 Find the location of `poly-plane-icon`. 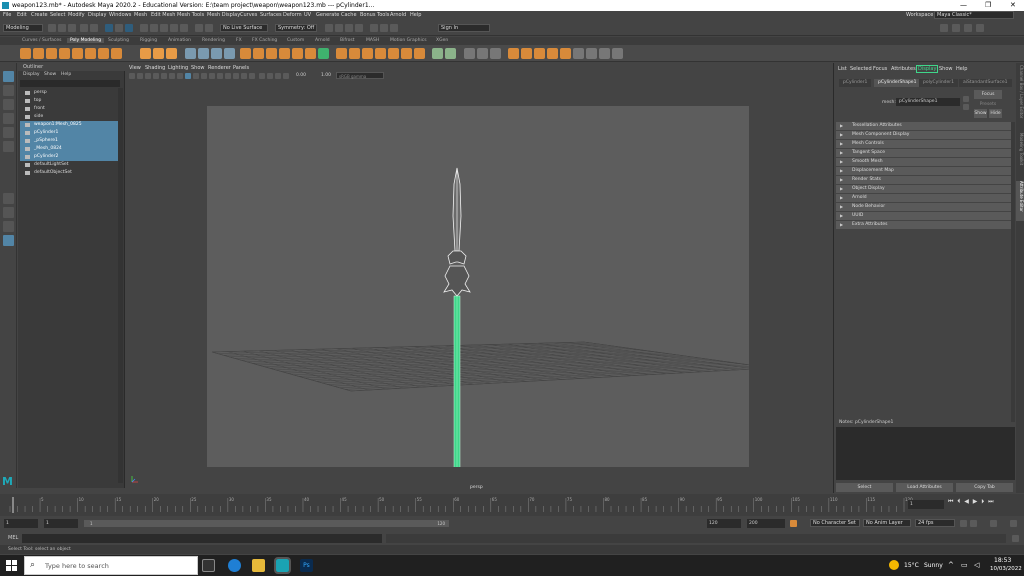

poly-plane-icon is located at coordinates (90, 53).